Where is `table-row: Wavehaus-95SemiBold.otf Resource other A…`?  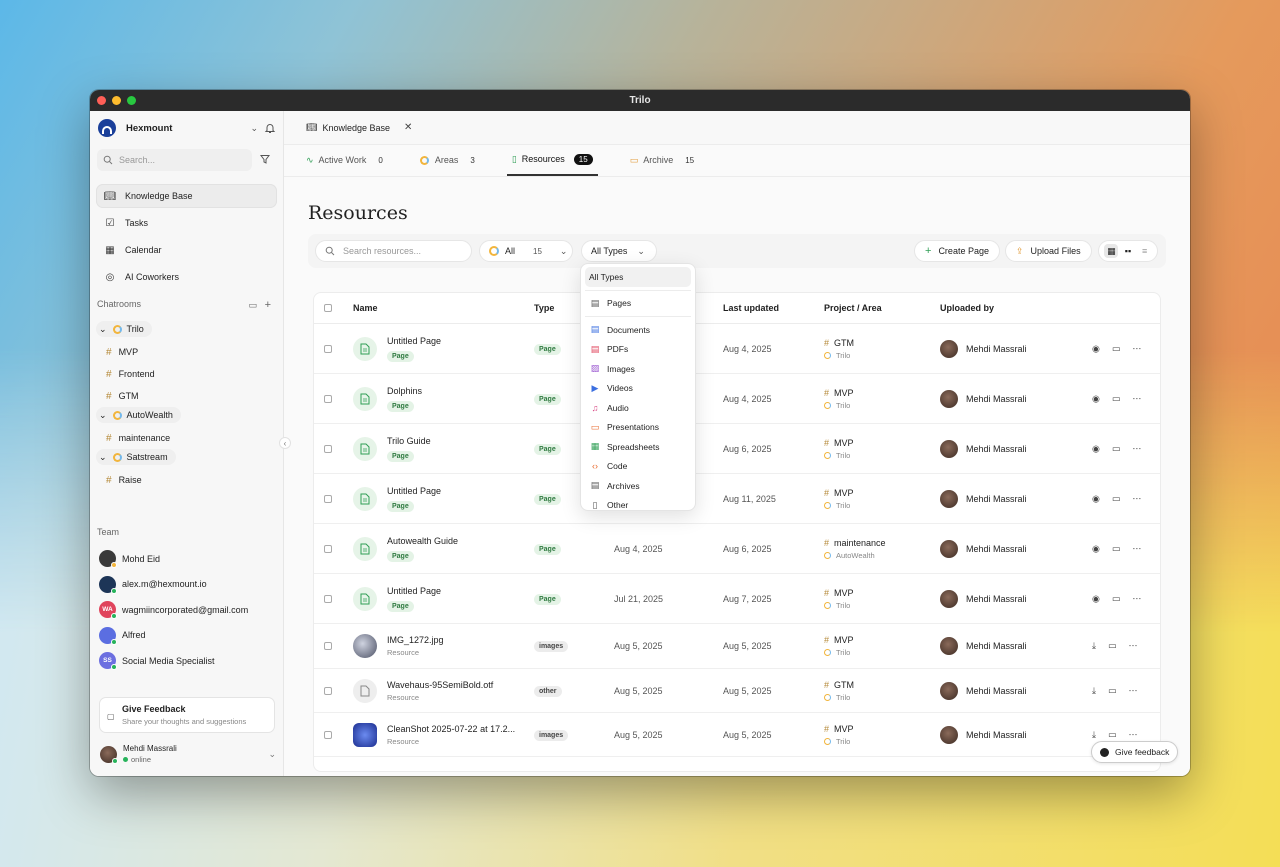
table-row: Wavehaus-95SemiBold.otf Resource other A… is located at coordinates (737, 691).